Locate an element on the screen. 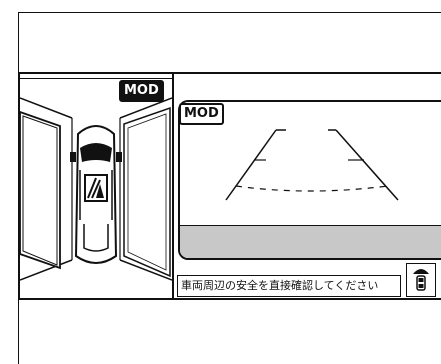 The width and height of the screenshot is (441, 364). left-panel-top-line is located at coordinates (96, 78).